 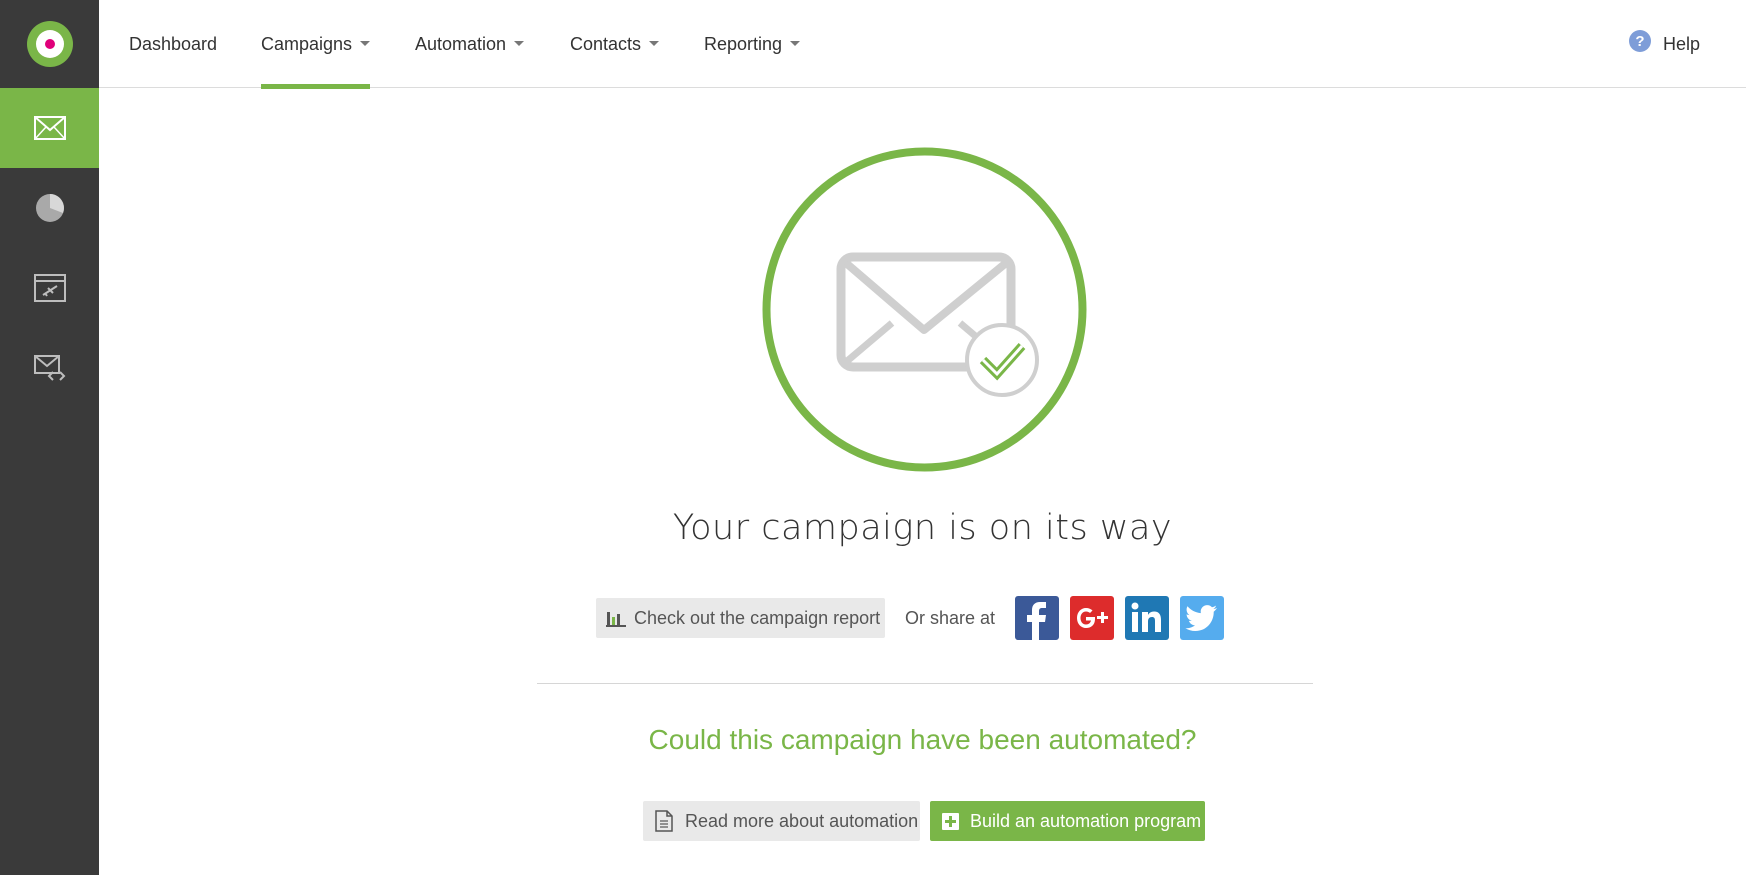 I want to click on share-twitter-button, so click(x=1202, y=618).